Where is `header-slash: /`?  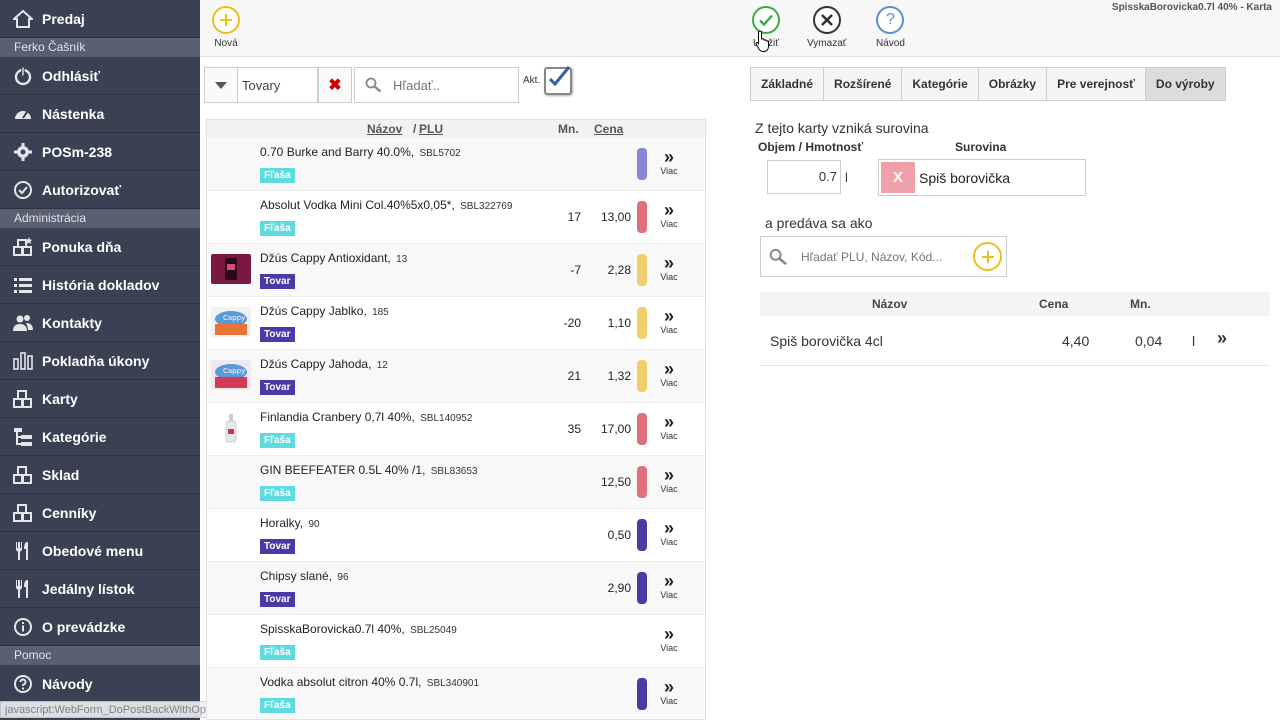 header-slash: / is located at coordinates (415, 129).